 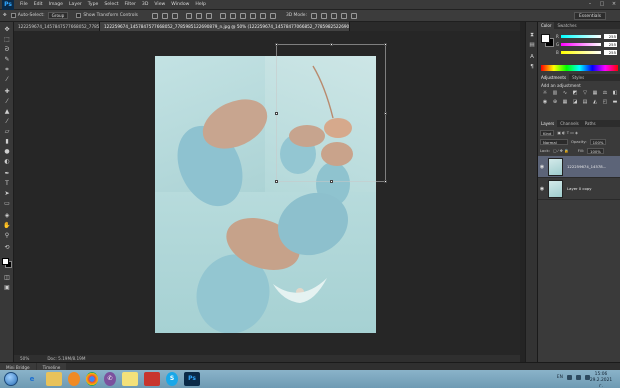 I want to click on transform-handle-mr, so click(x=385, y=113).